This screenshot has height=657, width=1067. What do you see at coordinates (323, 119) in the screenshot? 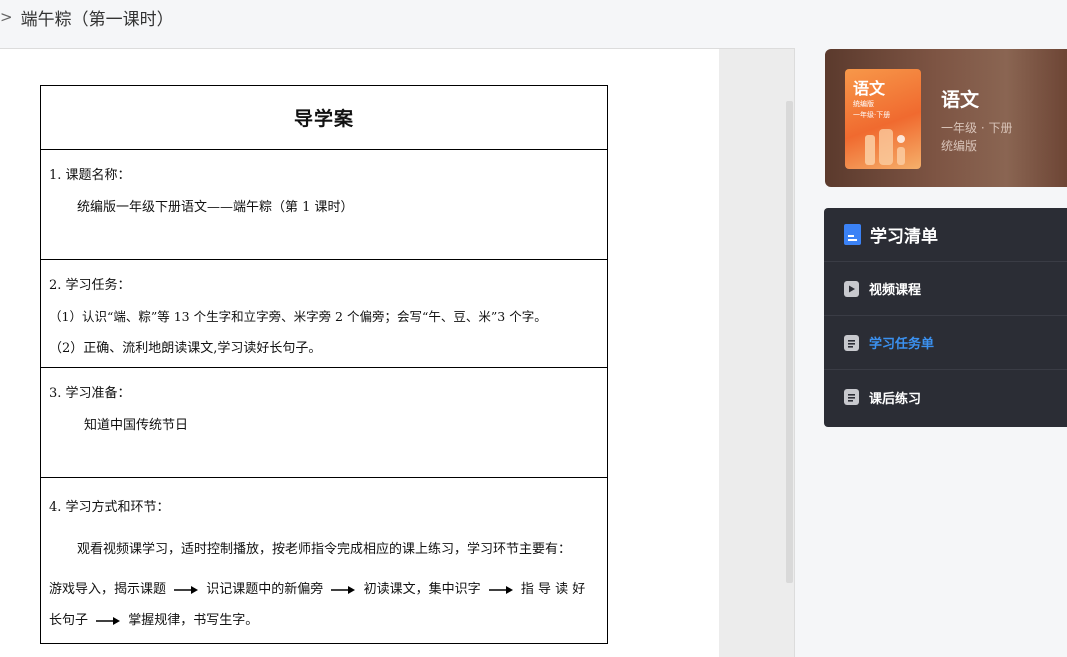
I see `sheet-title: 导学案` at bounding box center [323, 119].